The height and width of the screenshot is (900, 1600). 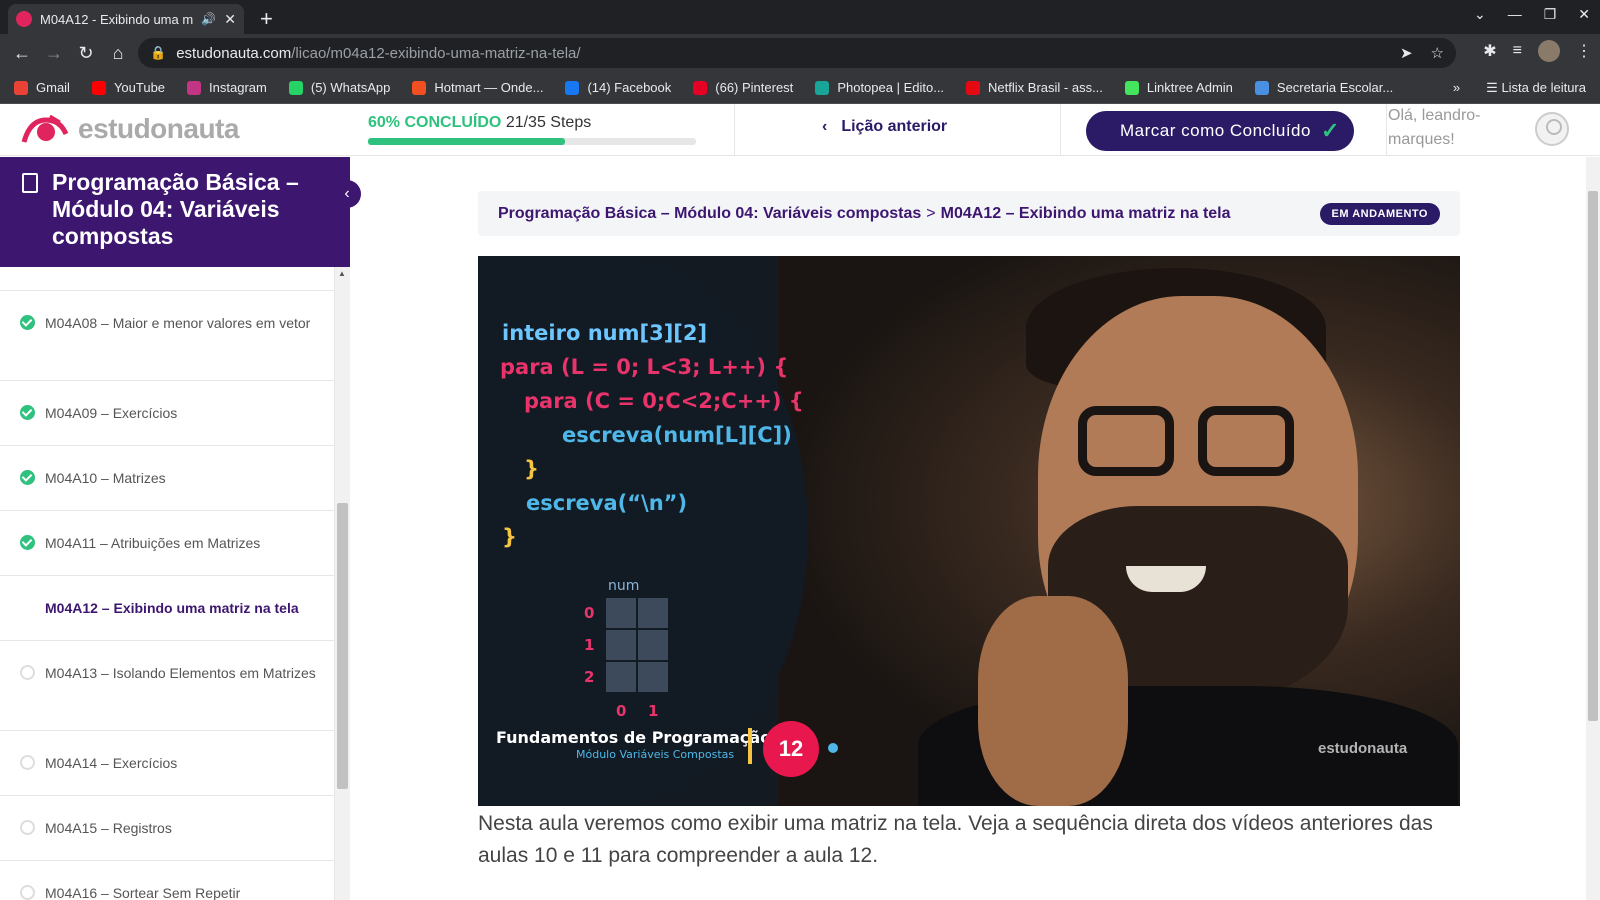 I want to click on code-line: }, so click(x=653, y=537).